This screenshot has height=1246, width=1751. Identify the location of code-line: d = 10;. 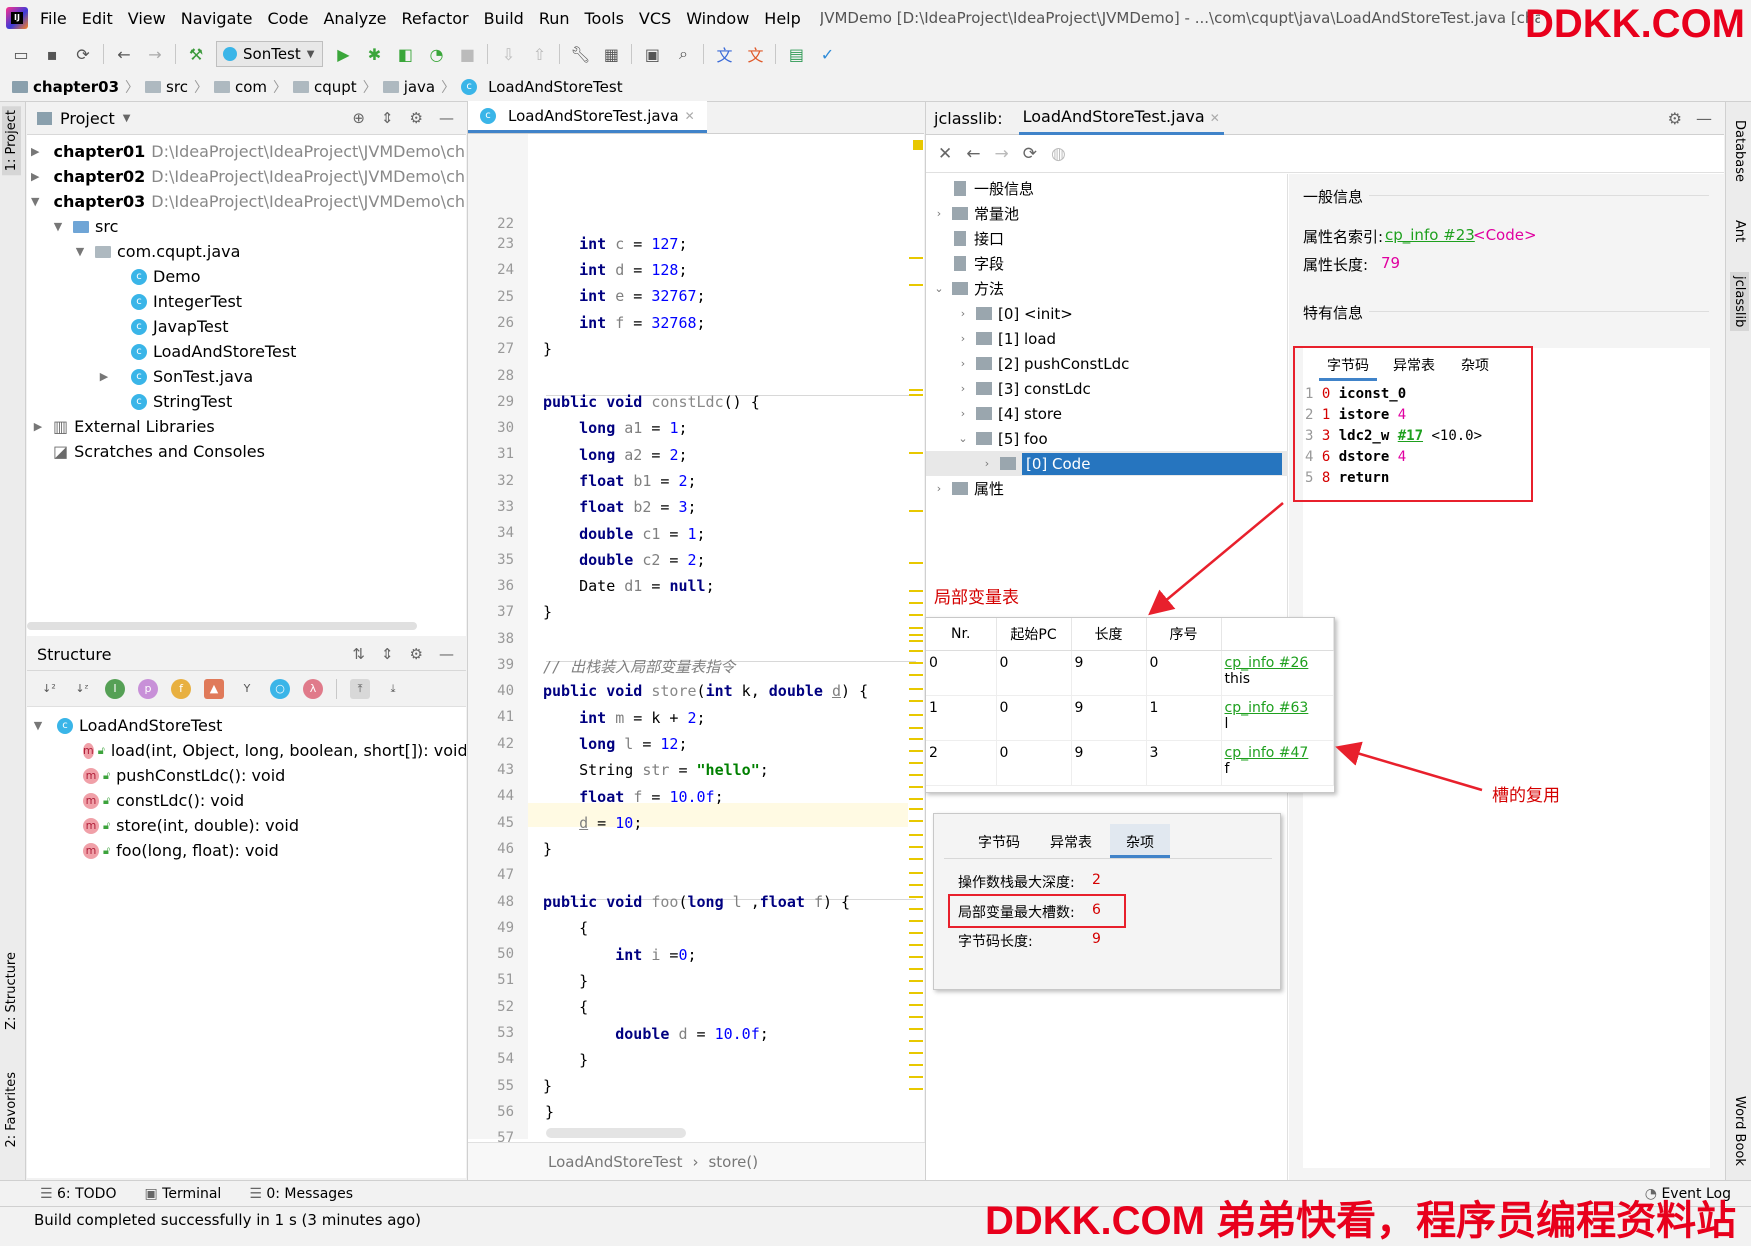
(592, 823).